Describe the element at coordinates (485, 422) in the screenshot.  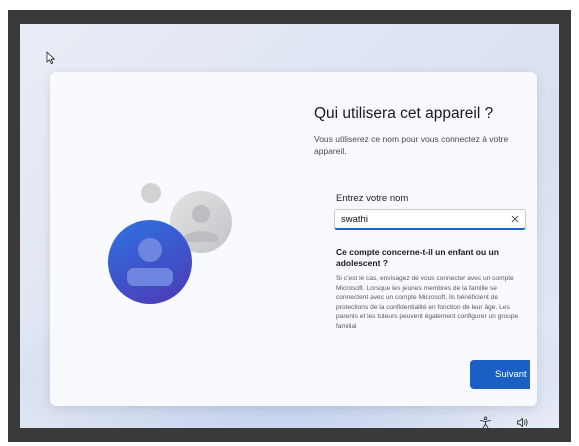
I see `accessibility-icon` at that location.